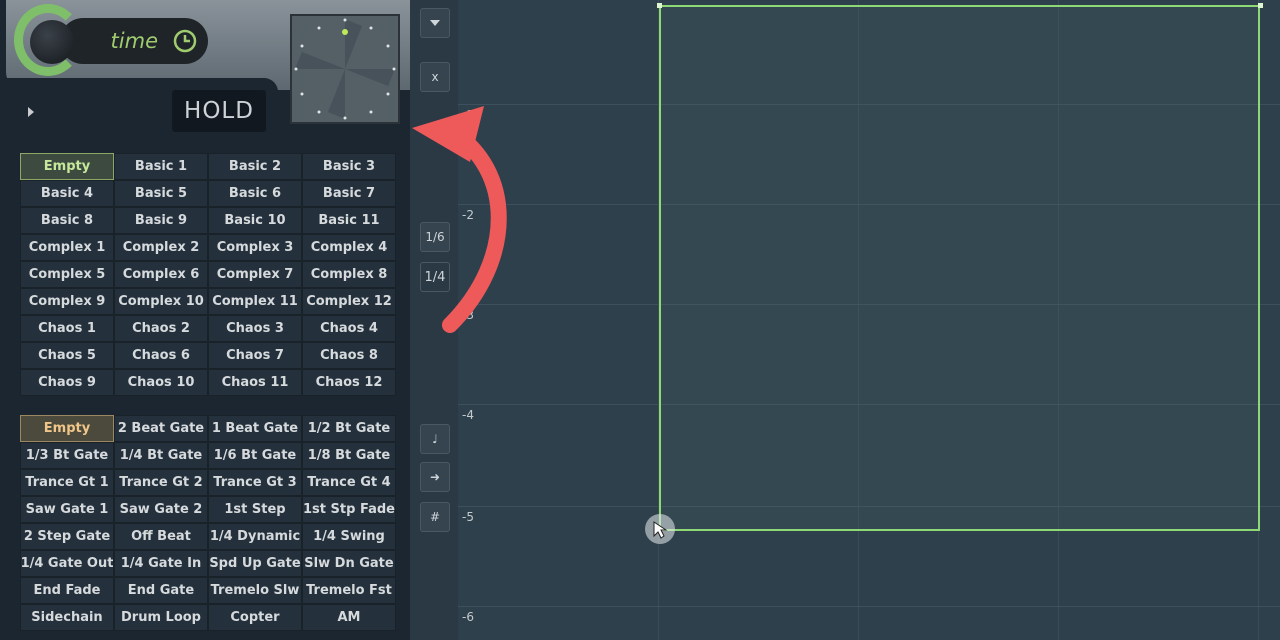 Image resolution: width=1280 pixels, height=640 pixels. What do you see at coordinates (255, 382) in the screenshot?
I see `preset-button: Chaos 11` at bounding box center [255, 382].